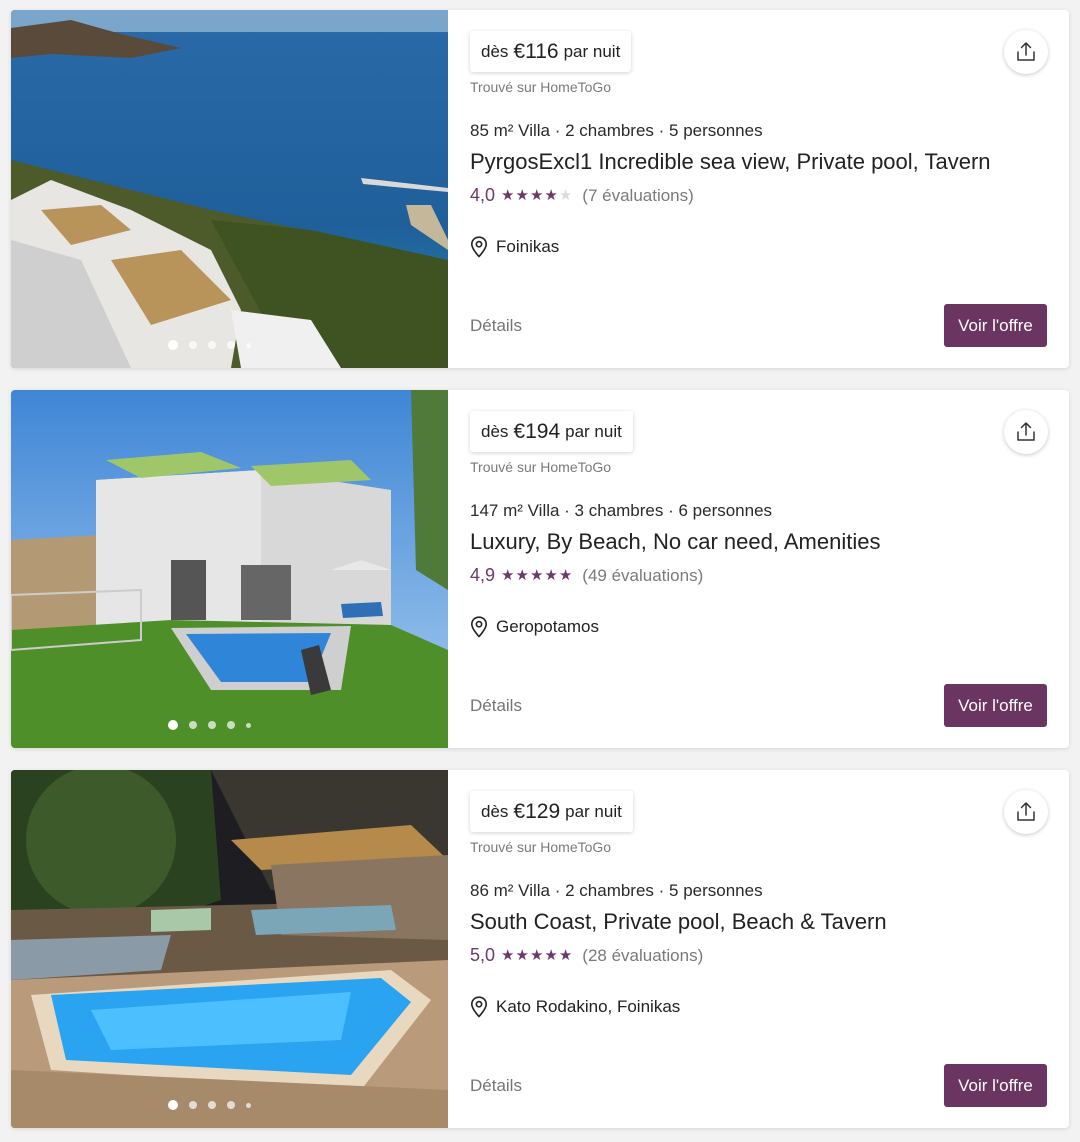  What do you see at coordinates (483, 195) in the screenshot?
I see `rating-score: 4,0` at bounding box center [483, 195].